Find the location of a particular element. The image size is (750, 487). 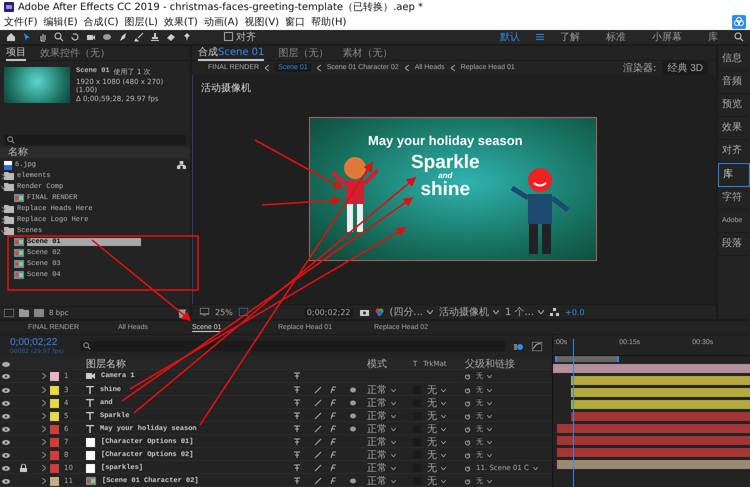

menu-item: 图层(L) is located at coordinates (141, 22).